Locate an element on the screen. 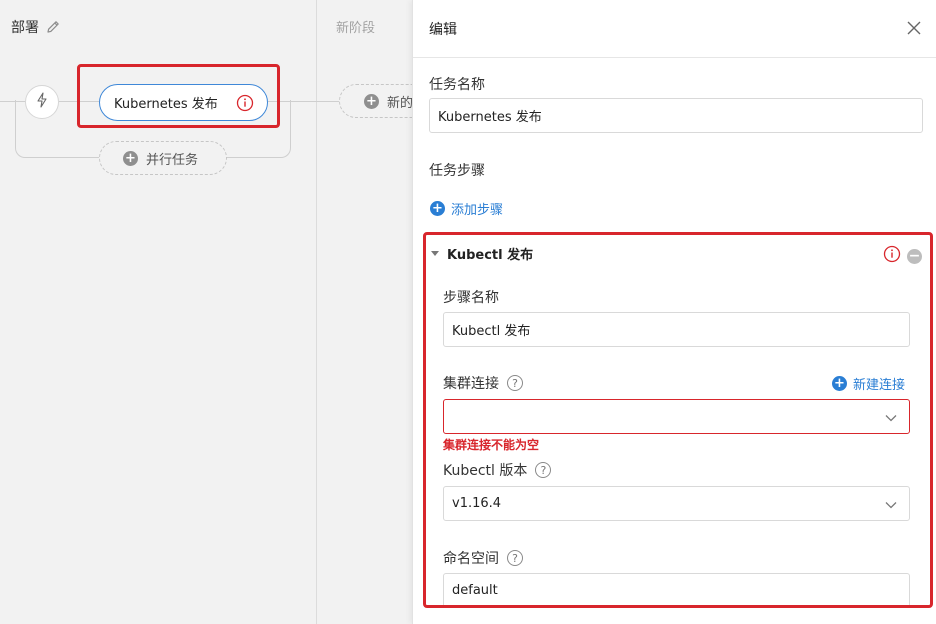 The height and width of the screenshot is (624, 936). step-title: Kubectl 发布 is located at coordinates (490, 255).